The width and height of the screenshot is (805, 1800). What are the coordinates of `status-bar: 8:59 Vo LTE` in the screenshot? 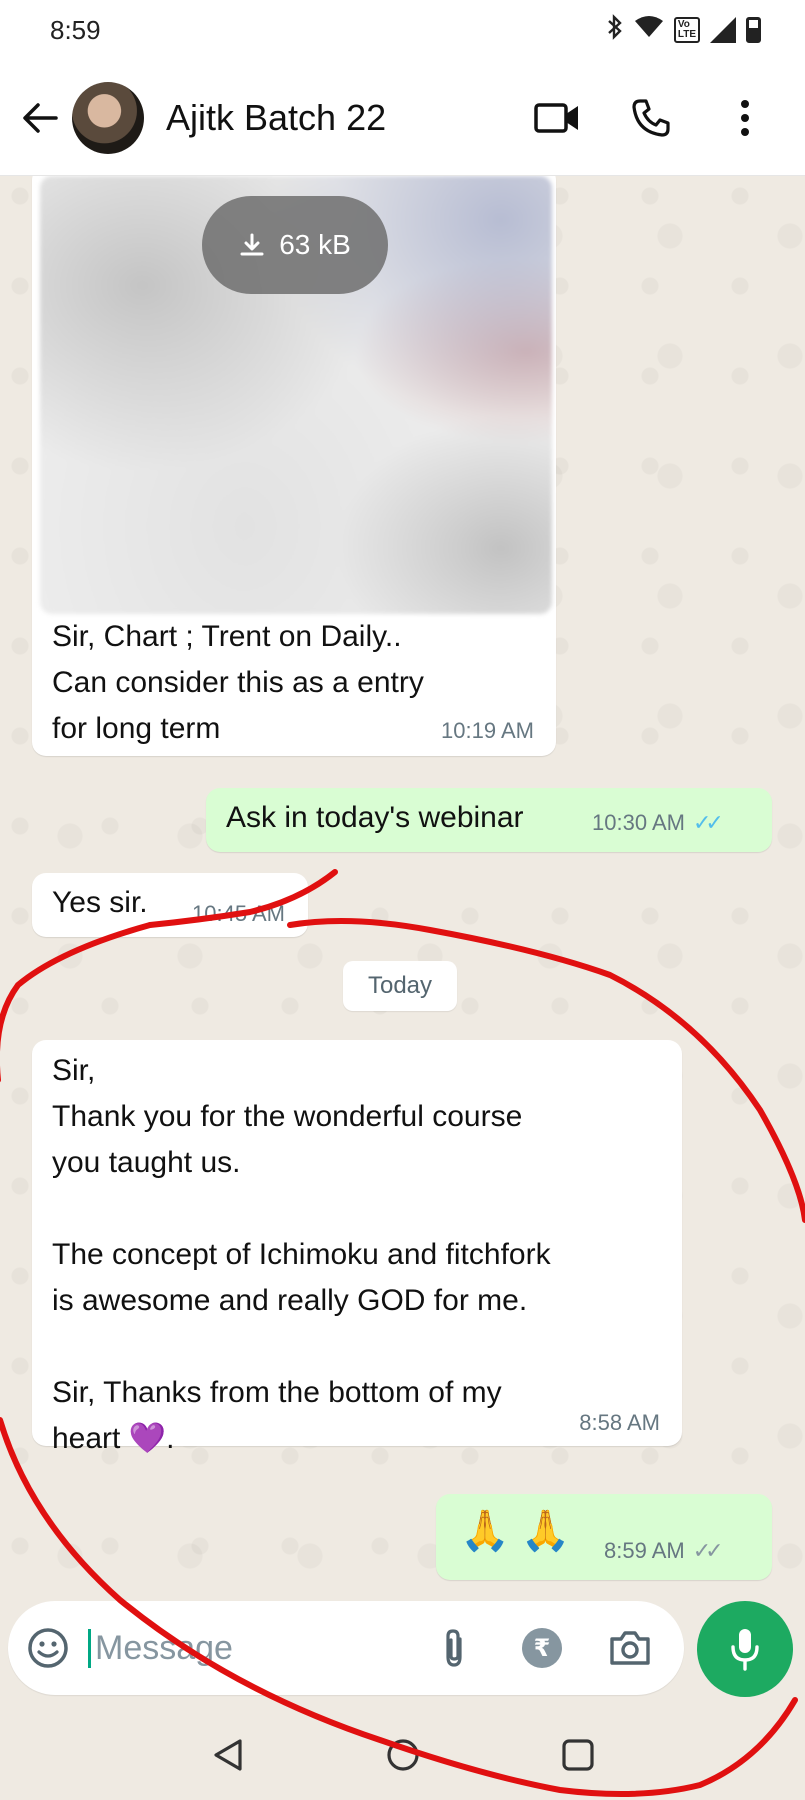 It's located at (402, 30).